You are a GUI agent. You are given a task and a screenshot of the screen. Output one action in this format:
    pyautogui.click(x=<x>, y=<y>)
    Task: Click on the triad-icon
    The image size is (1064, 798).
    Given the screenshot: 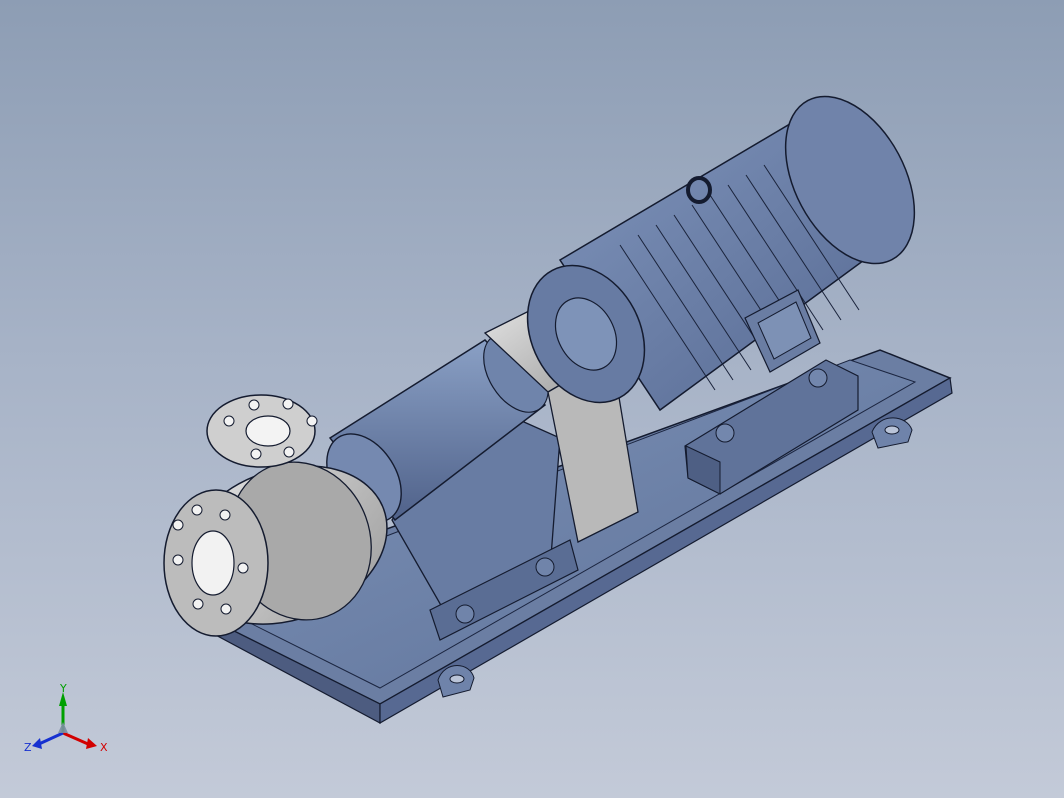 What is the action you would take?
    pyautogui.click(x=64, y=720)
    